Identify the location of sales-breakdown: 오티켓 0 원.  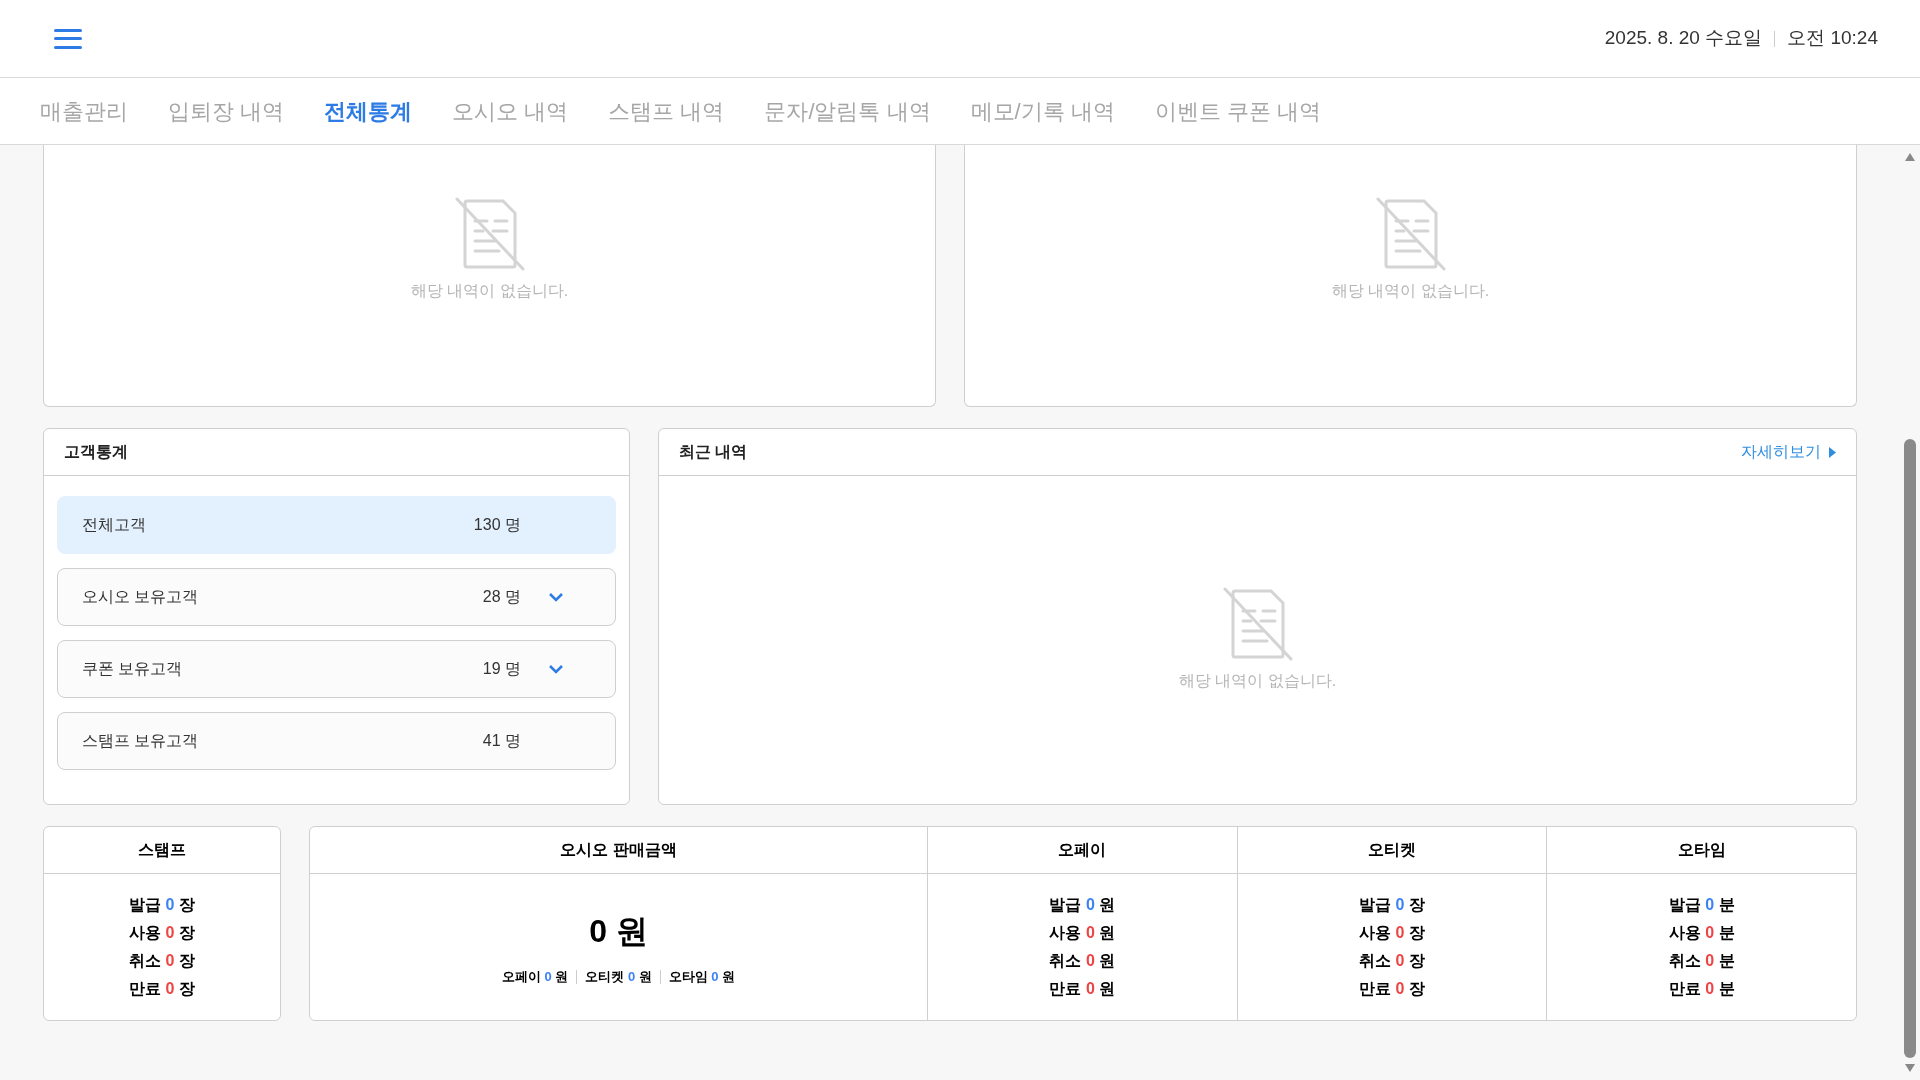
(618, 977).